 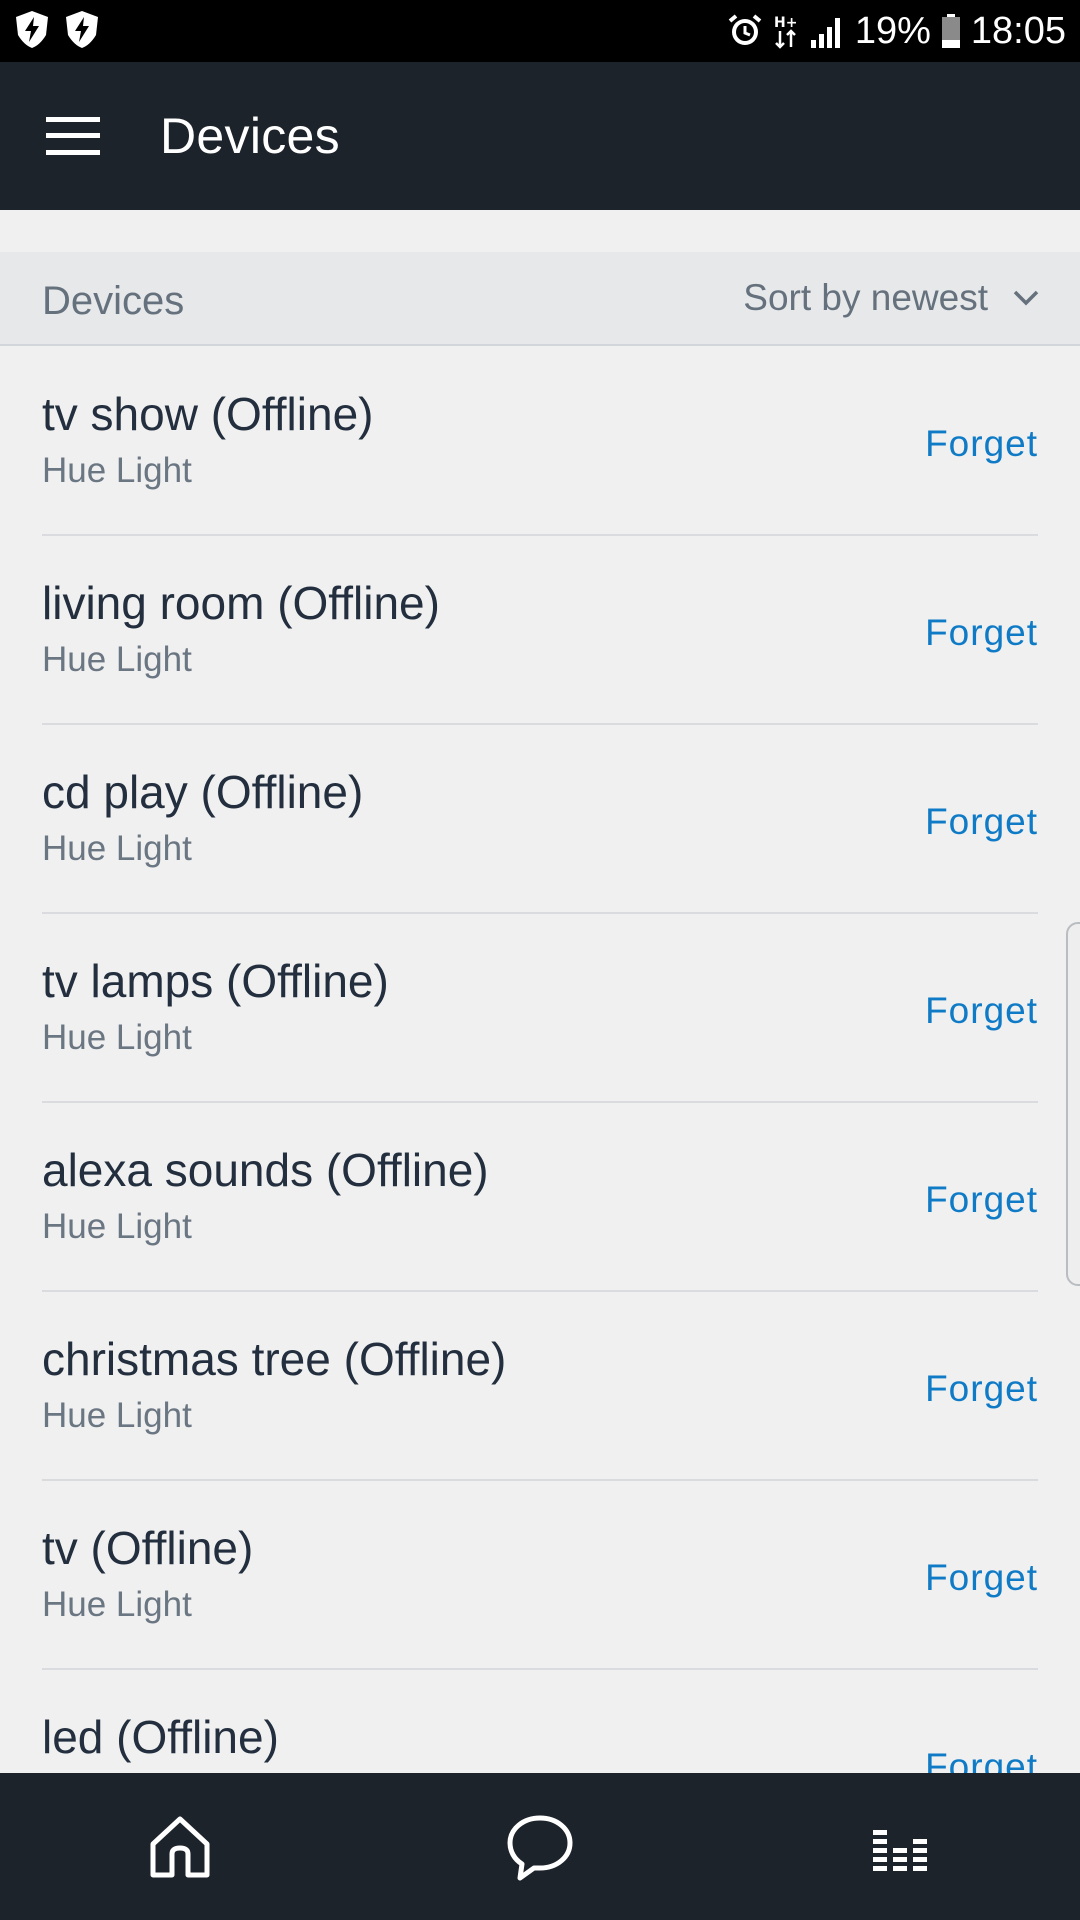 I want to click on page-title: Devices, so click(x=250, y=136).